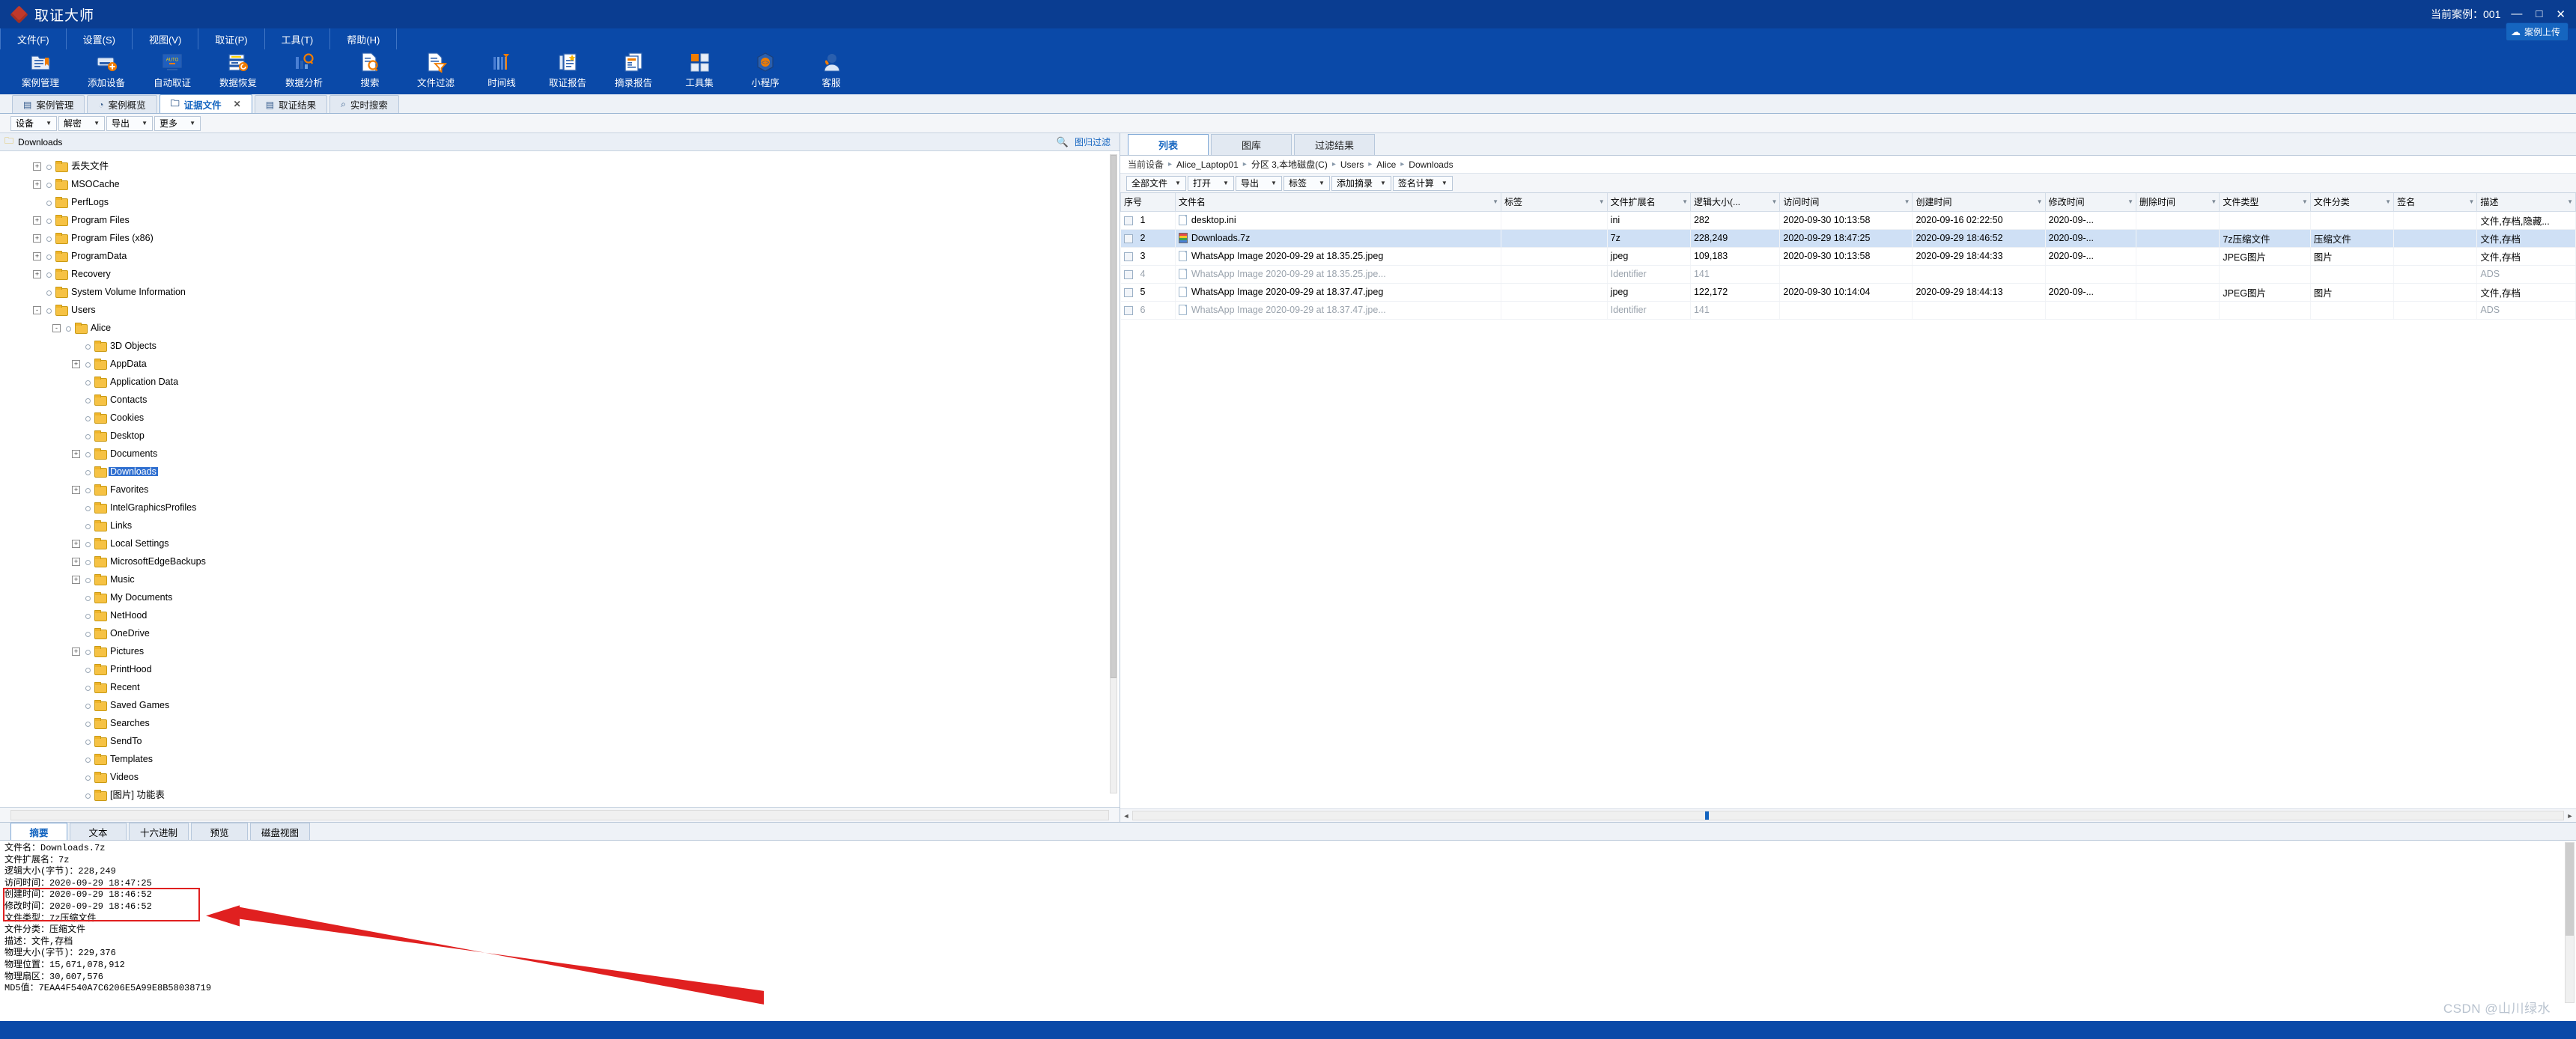 The width and height of the screenshot is (2576, 1039). Describe the element at coordinates (2526, 202) in the screenshot. I see `column-header: 描述 ▼` at that location.